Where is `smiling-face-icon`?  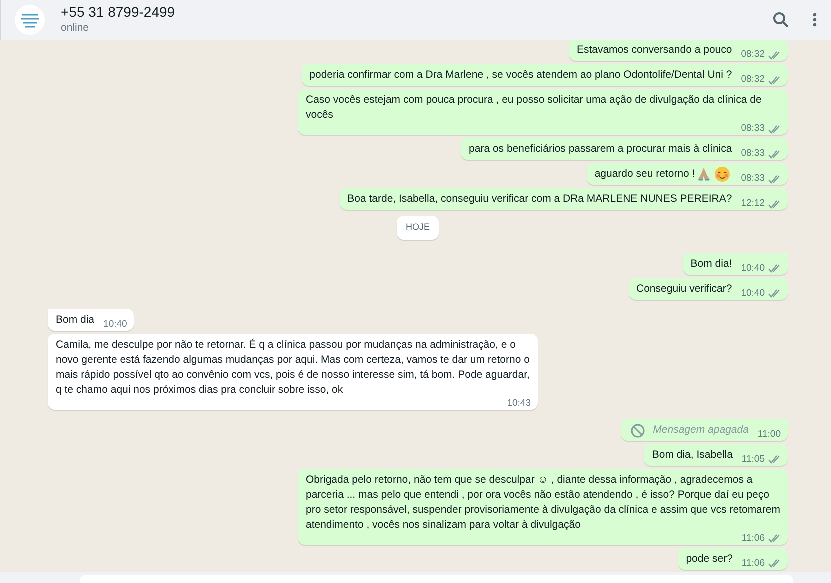 smiling-face-icon is located at coordinates (722, 174).